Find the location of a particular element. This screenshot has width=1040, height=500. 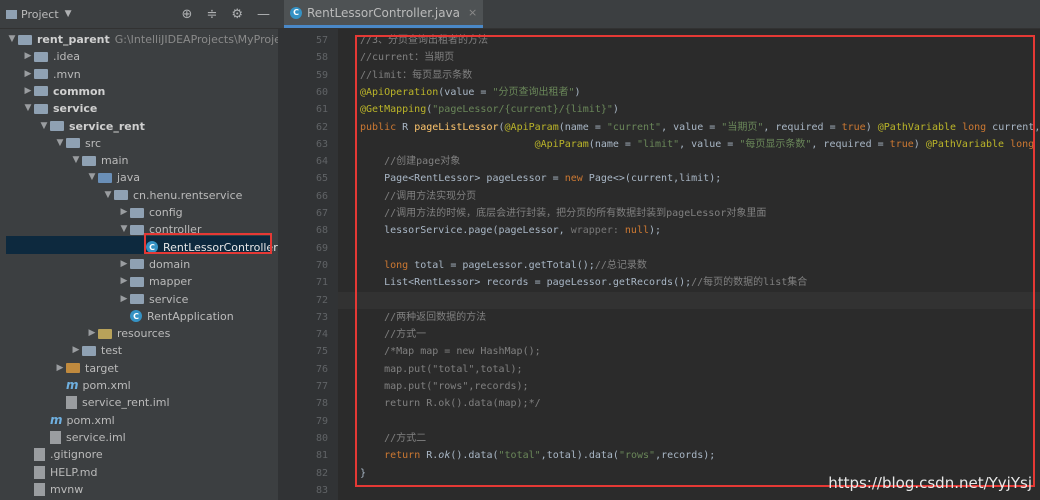

tree-item: ▼ cn.henu.rentservice is located at coordinates (172, 195).